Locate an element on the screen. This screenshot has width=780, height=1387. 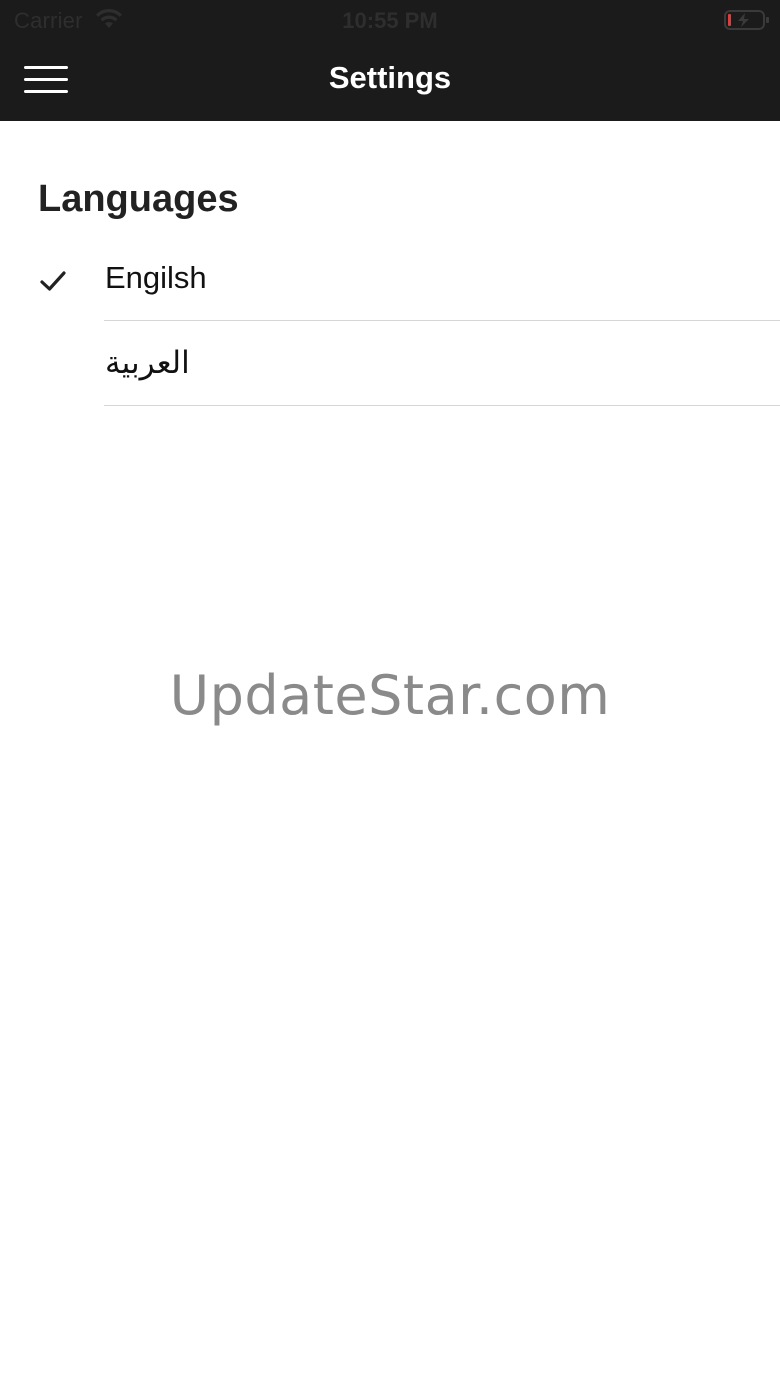
language-label: العربية is located at coordinates (147, 362).